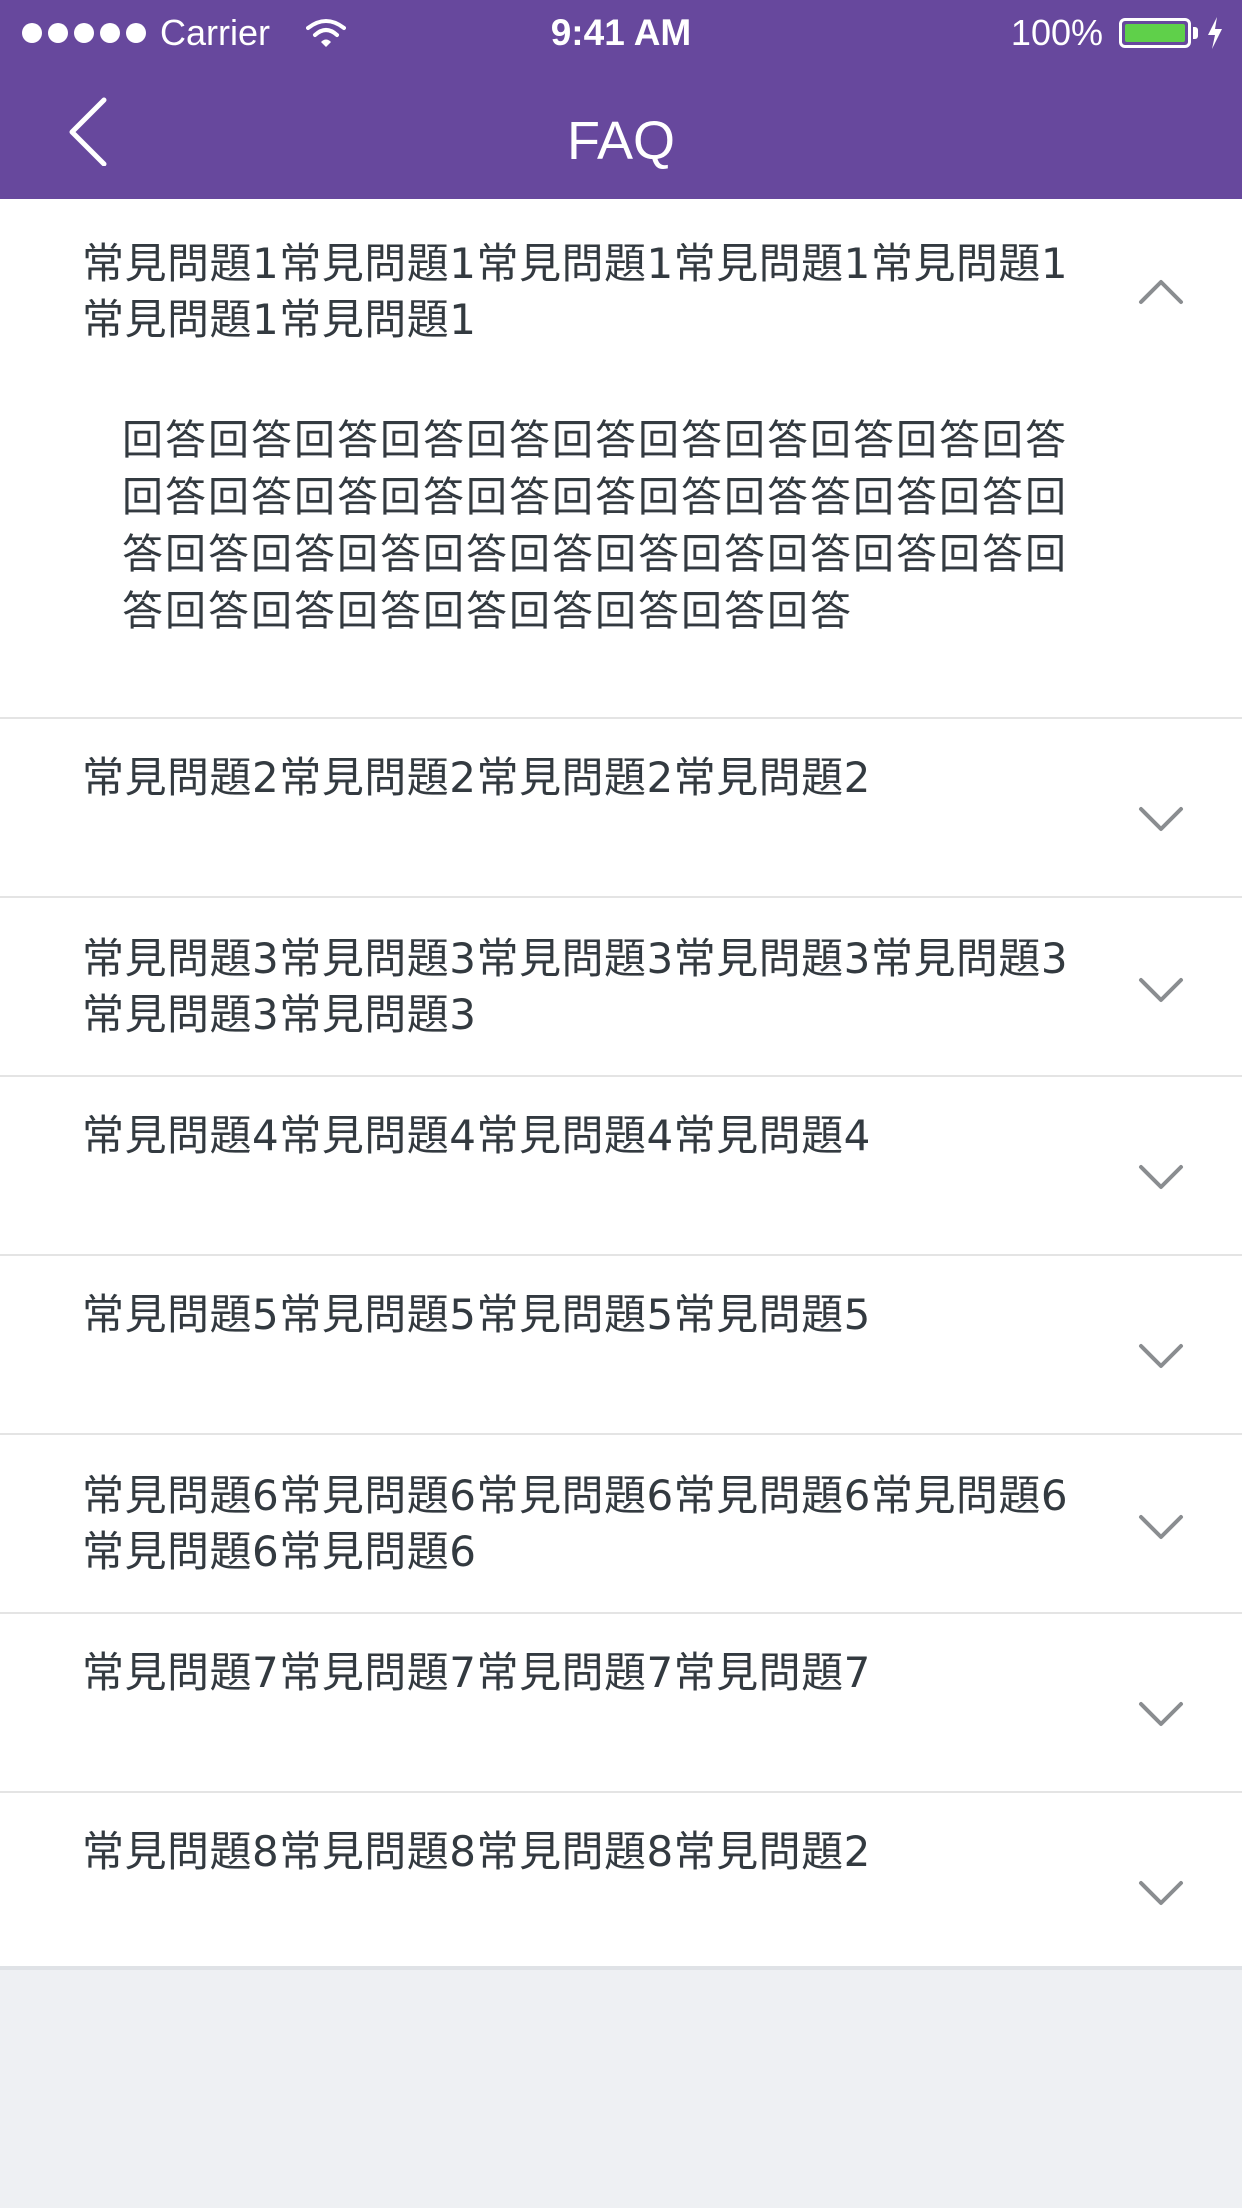 This screenshot has width=1242, height=2208. What do you see at coordinates (1056, 32) in the screenshot?
I see `battery-percentage: 100%` at bounding box center [1056, 32].